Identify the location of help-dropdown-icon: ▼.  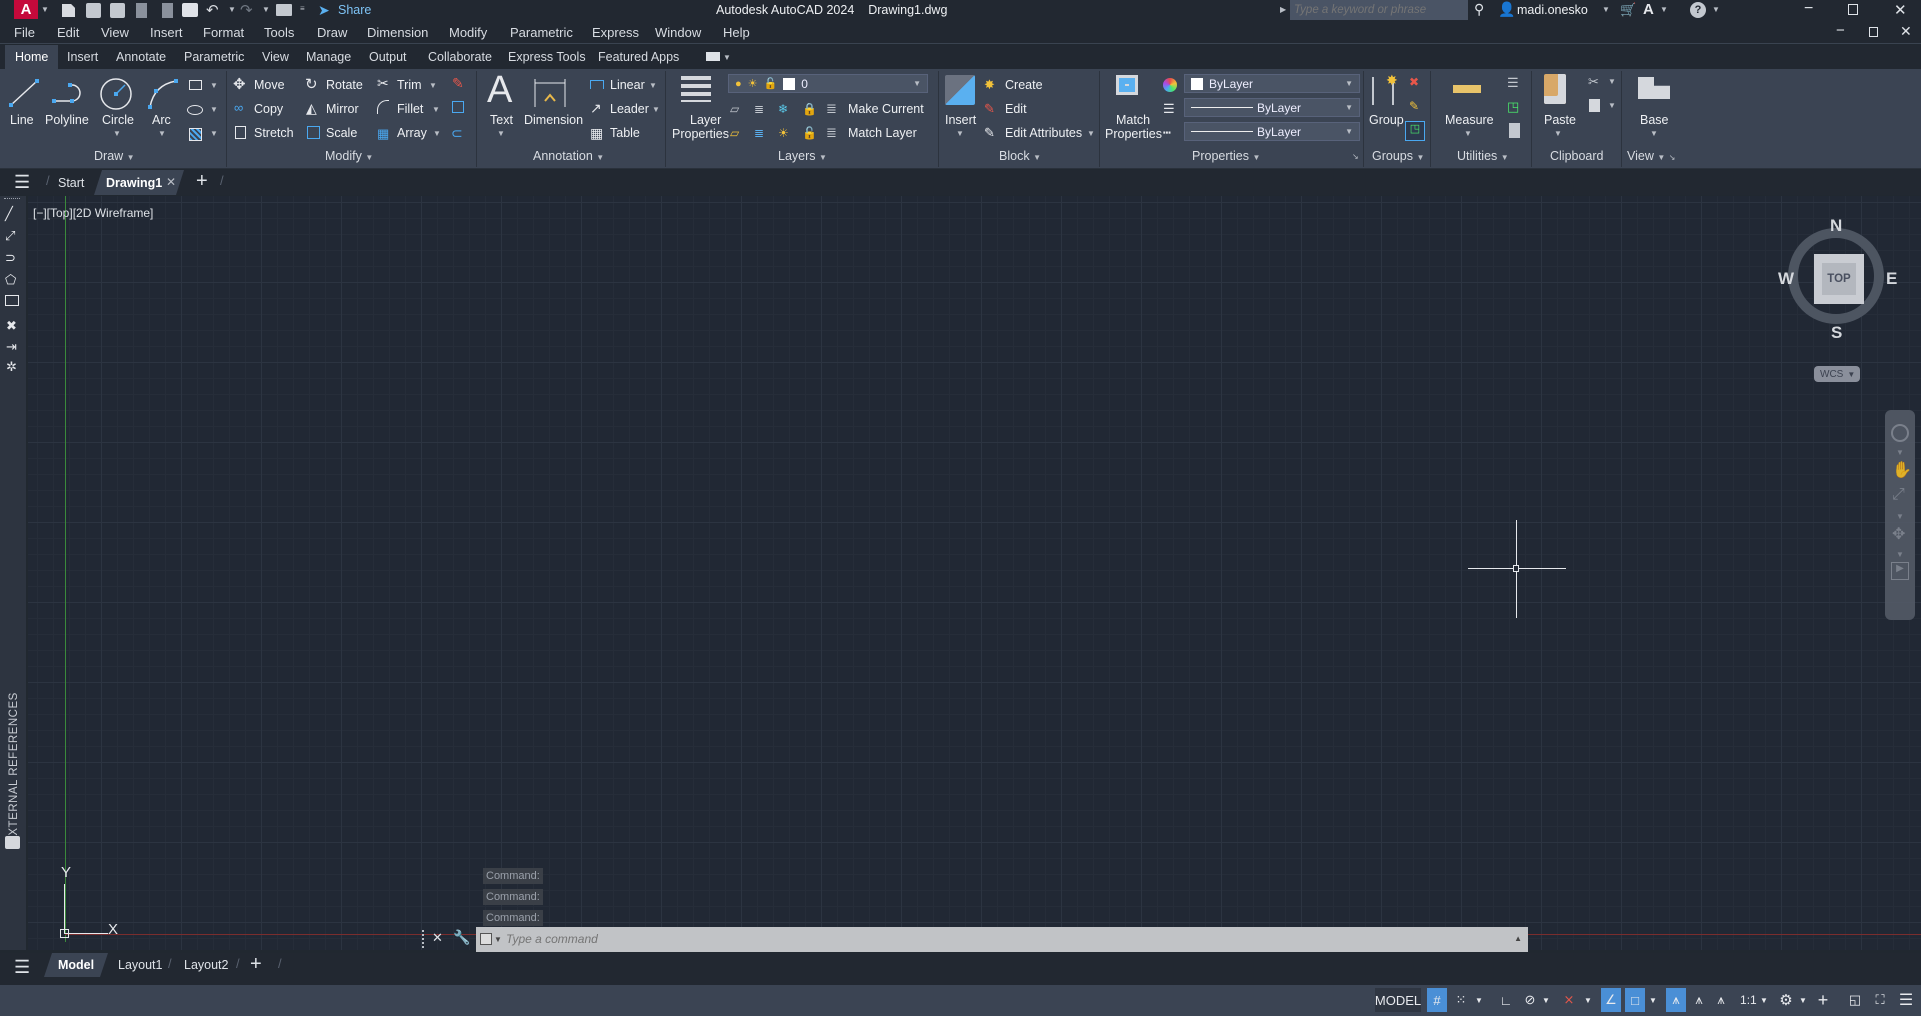
(1716, 9).